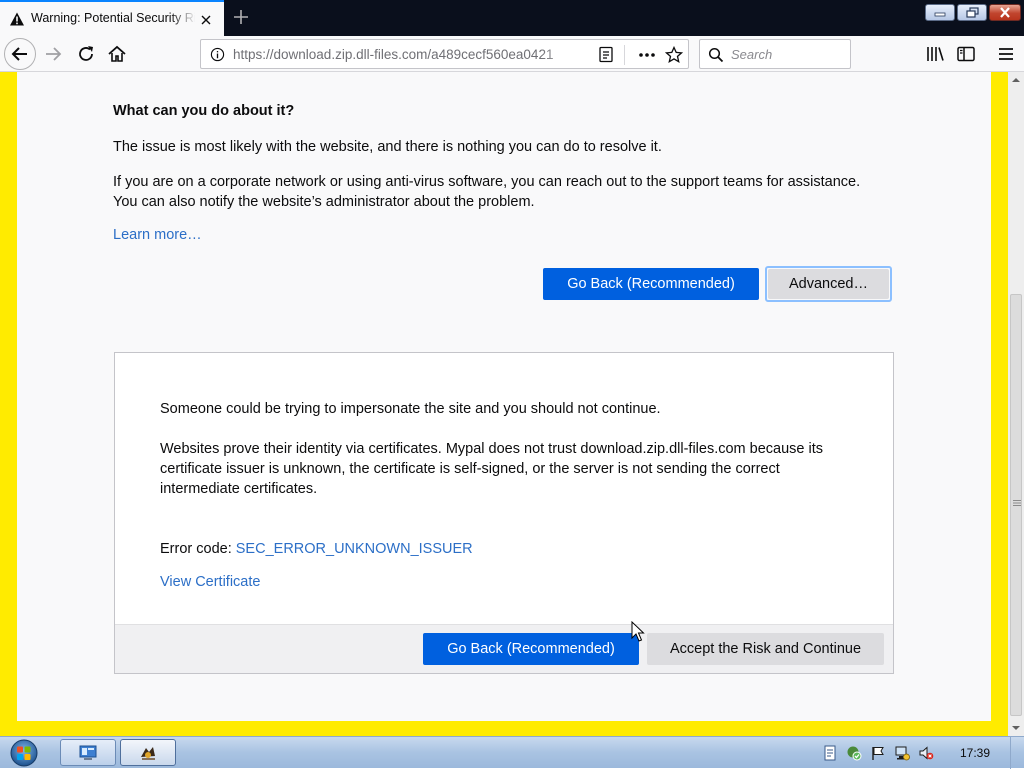  I want to click on forward-arrow-icon, so click(53, 54).